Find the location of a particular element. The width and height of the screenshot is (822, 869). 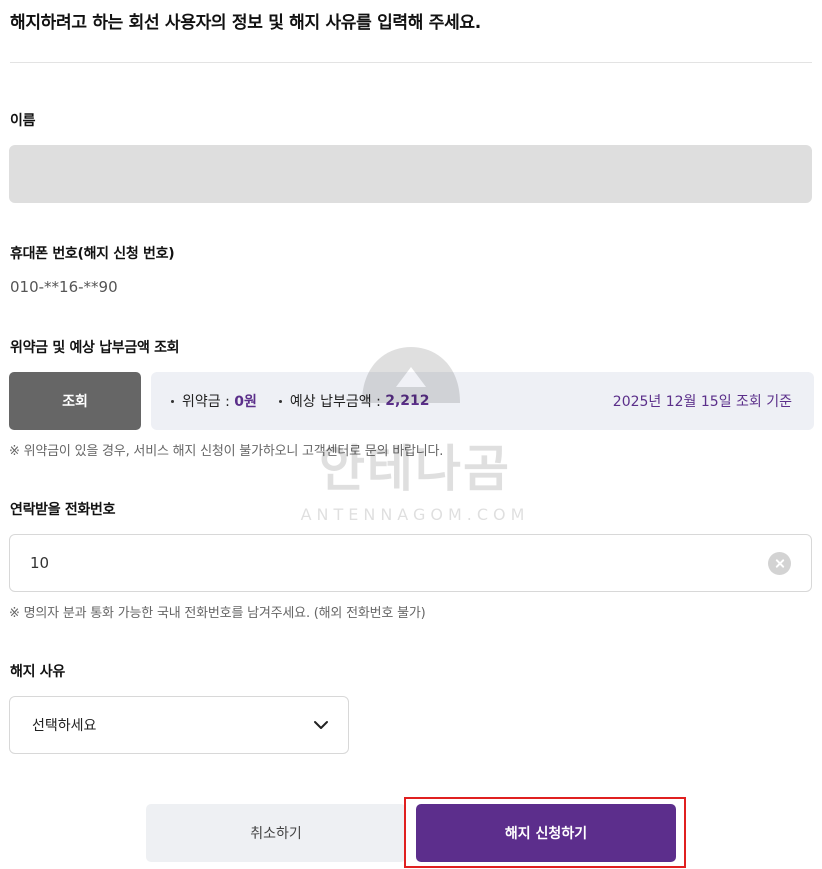

lookup-button: 조회 is located at coordinates (75, 401).